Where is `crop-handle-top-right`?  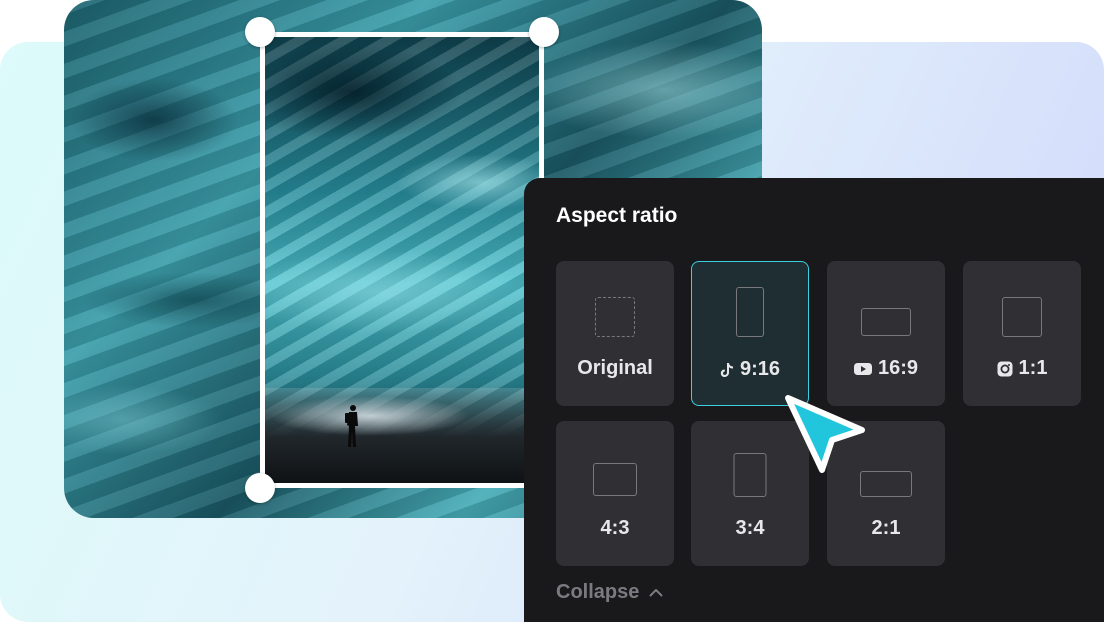 crop-handle-top-right is located at coordinates (544, 32).